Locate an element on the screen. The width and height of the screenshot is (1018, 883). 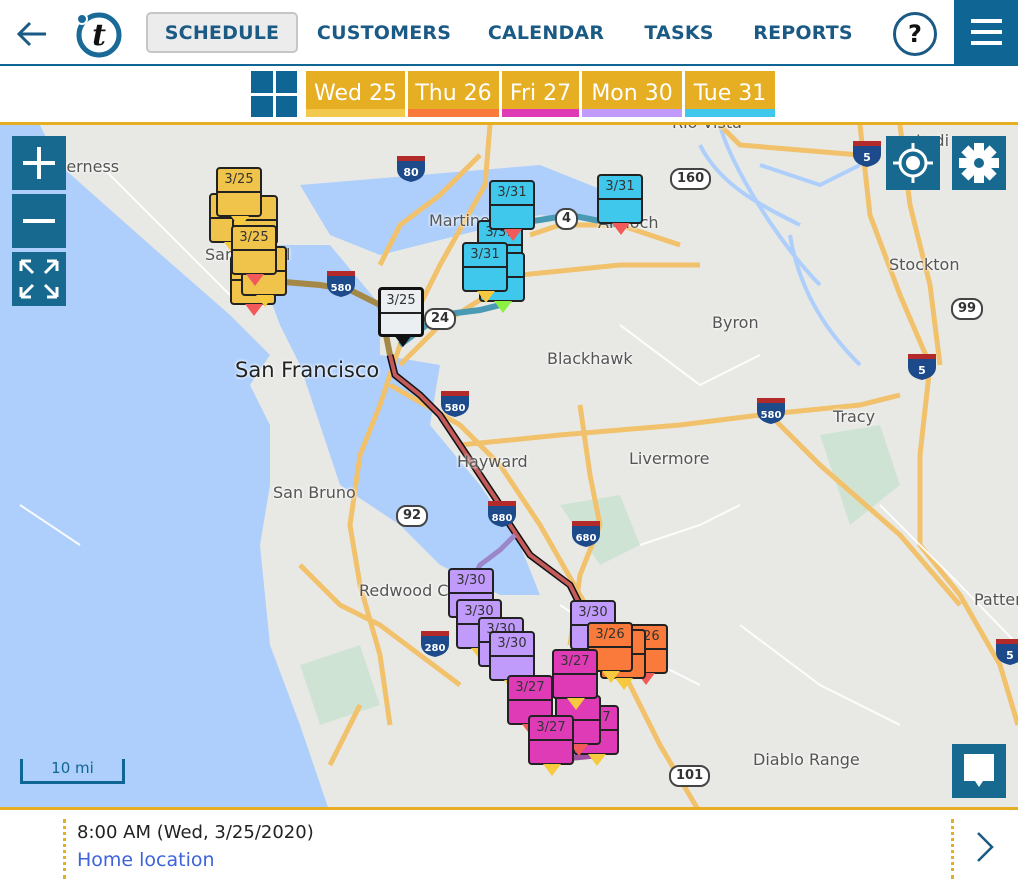
route-shield: 4 is located at coordinates (567, 219).